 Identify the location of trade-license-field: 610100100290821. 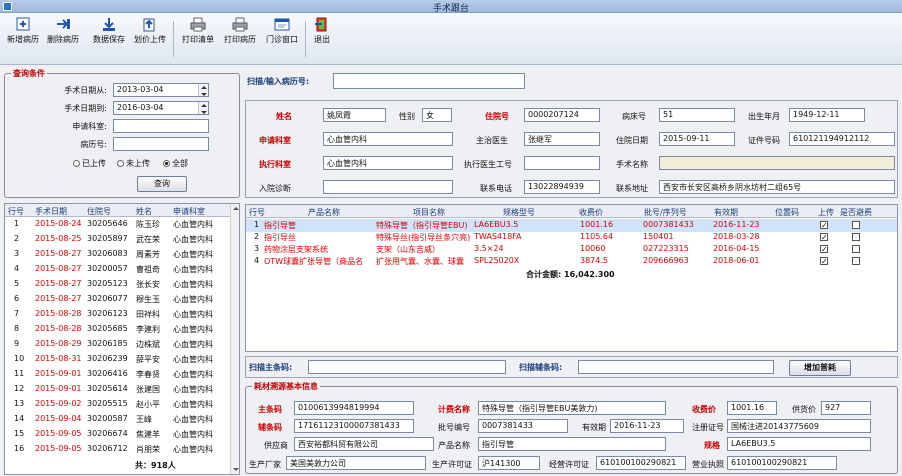
(782, 463).